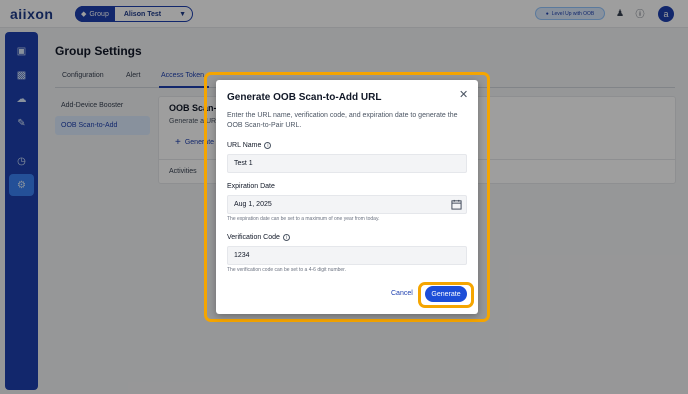  Describe the element at coordinates (249, 145) in the screenshot. I see `url-name-label: URL Name i` at that location.